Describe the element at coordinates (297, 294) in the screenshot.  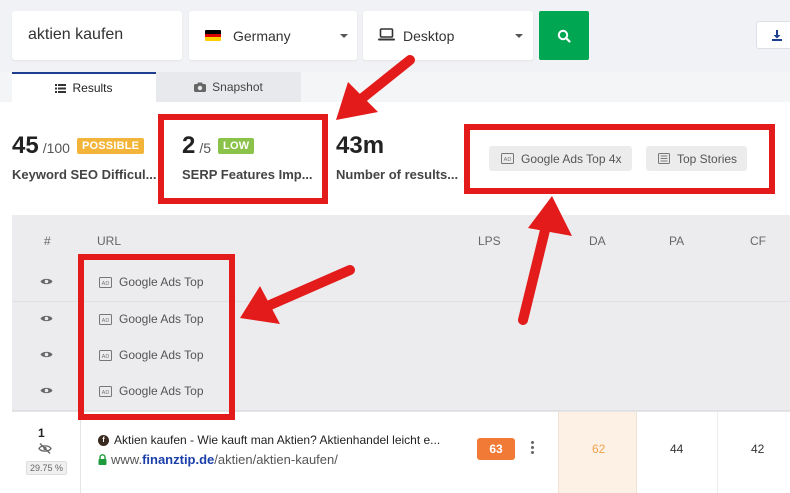
I see `arrow-to-ad-rows` at that location.